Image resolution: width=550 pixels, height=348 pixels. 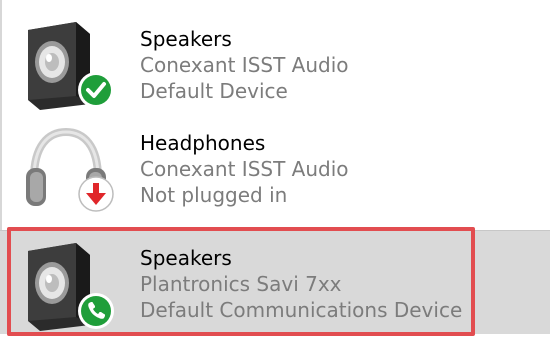 What do you see at coordinates (275, 341) in the screenshot?
I see `list-bottom` at bounding box center [275, 341].